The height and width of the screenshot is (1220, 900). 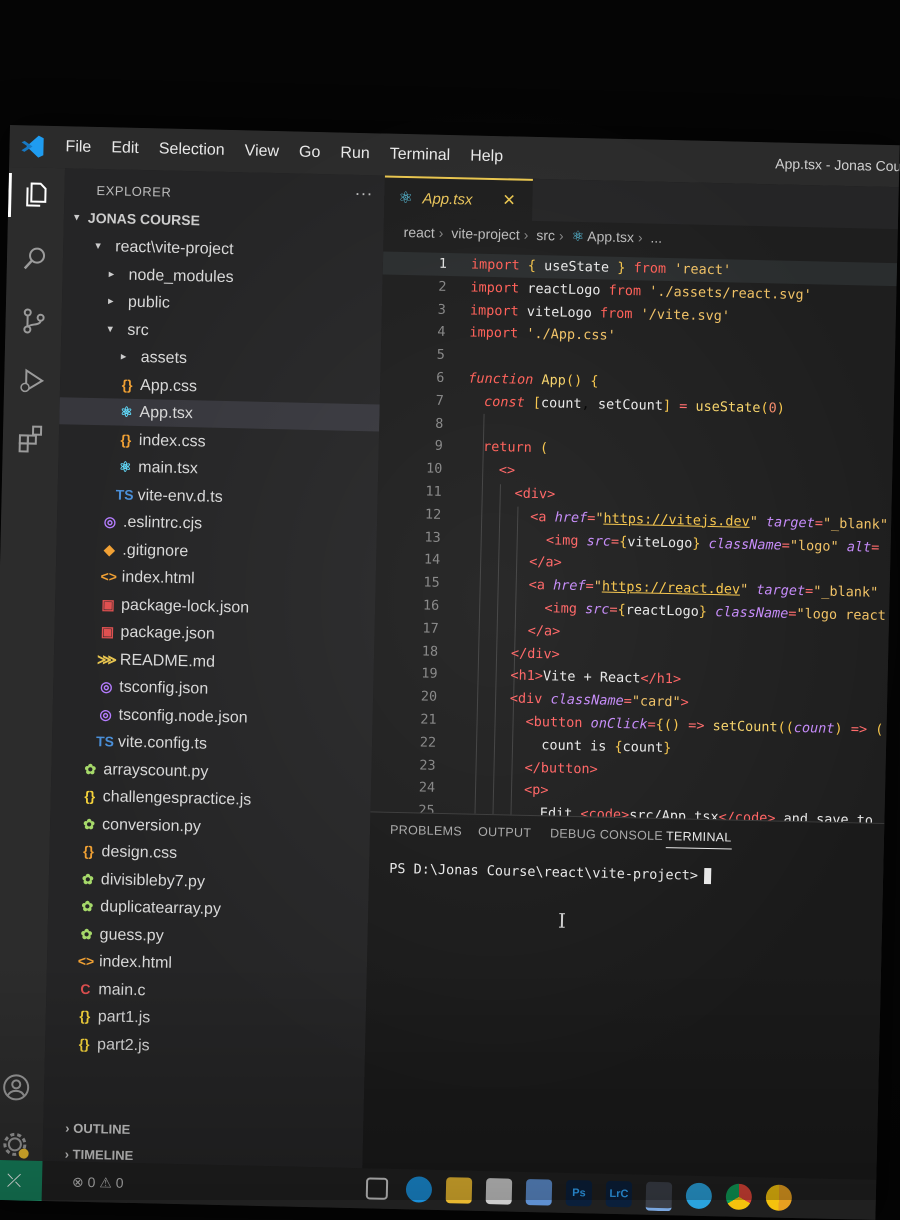 What do you see at coordinates (162, 743) in the screenshot?
I see `tree-item-label: vite.config.ts` at bounding box center [162, 743].